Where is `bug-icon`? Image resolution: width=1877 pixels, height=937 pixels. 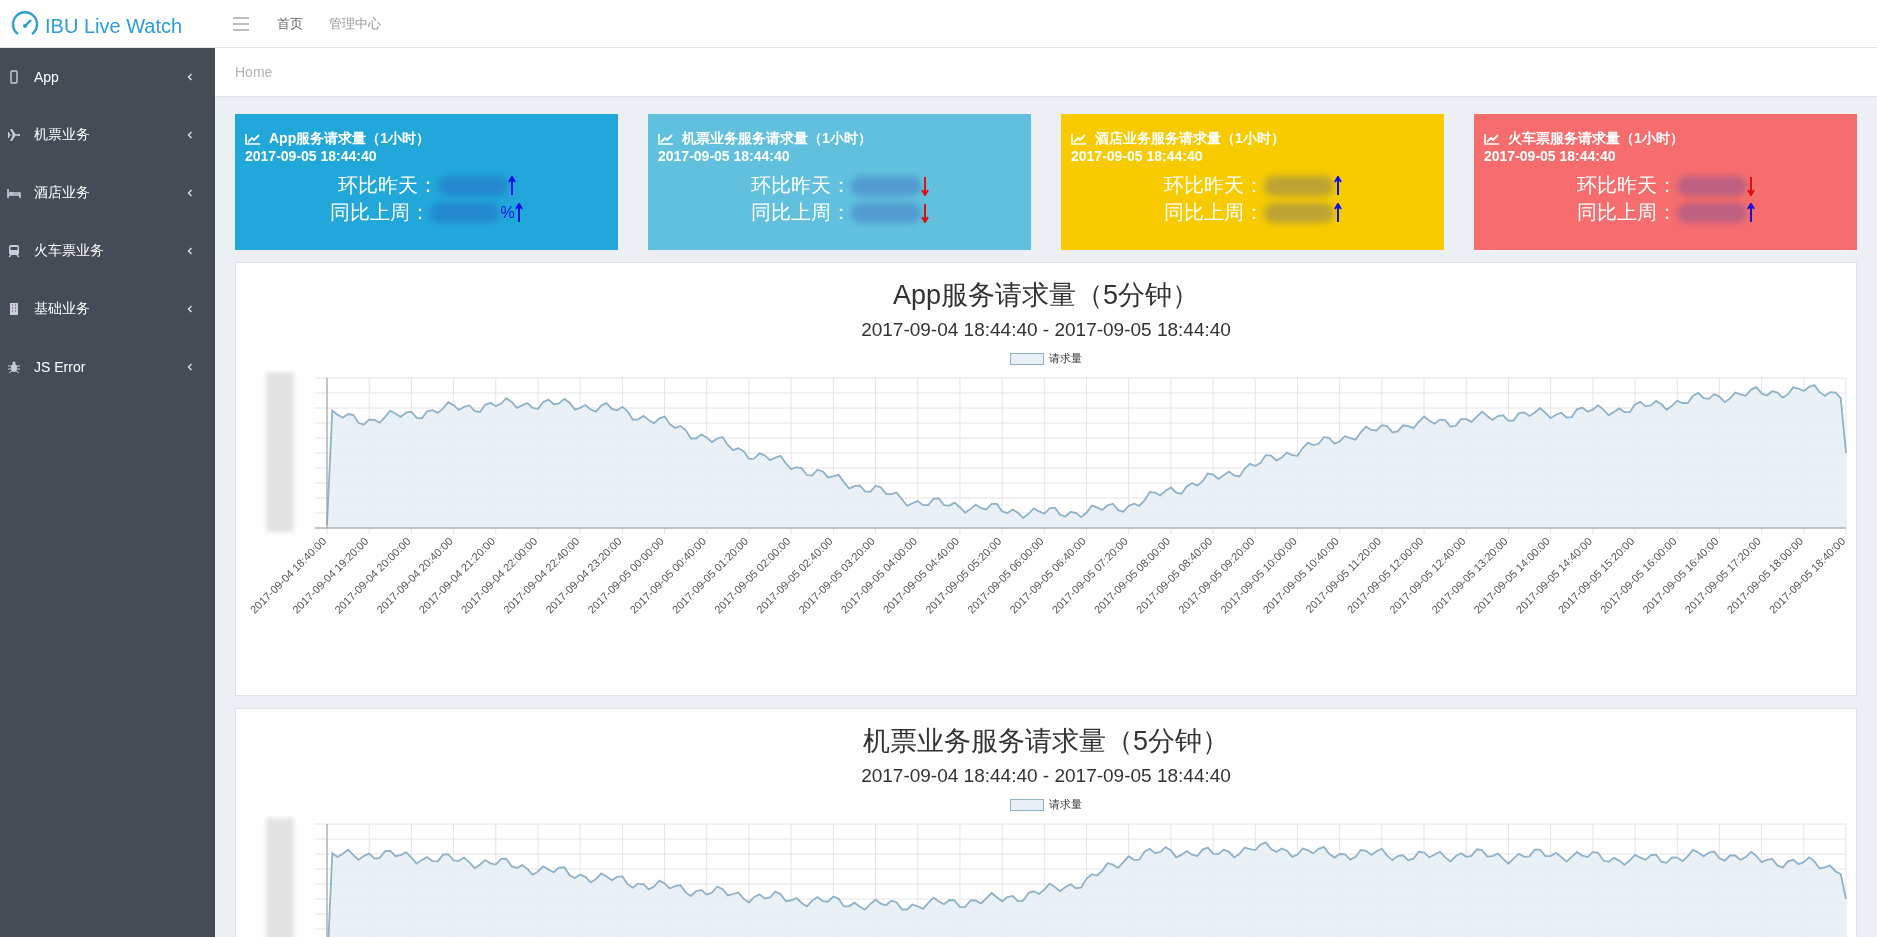
bug-icon is located at coordinates (14, 367).